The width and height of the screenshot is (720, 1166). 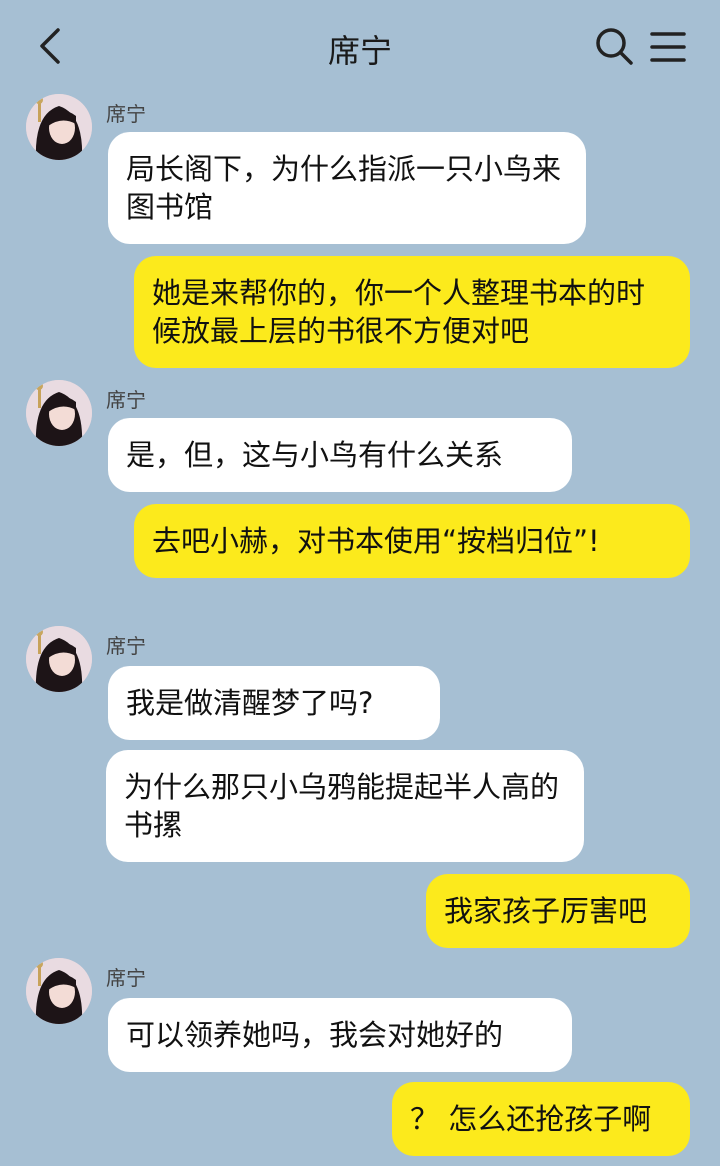 I want to click on outgoing-message-bubble: 我家孩子厉害吧, so click(x=558, y=911).